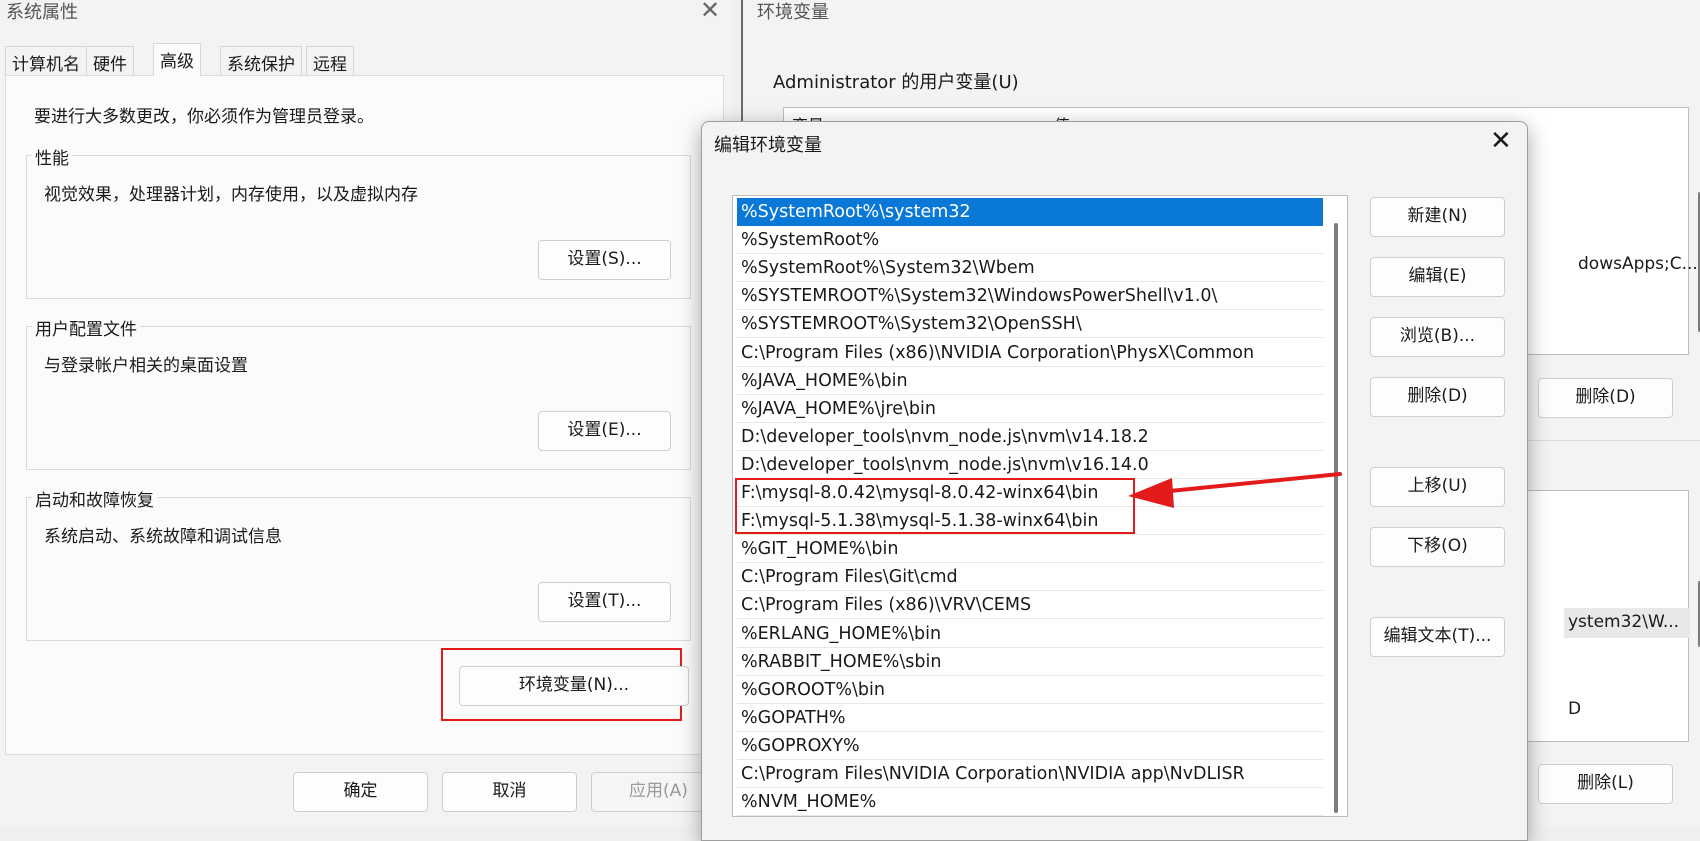  What do you see at coordinates (110, 61) in the screenshot?
I see `tab-hardware: 硬件` at bounding box center [110, 61].